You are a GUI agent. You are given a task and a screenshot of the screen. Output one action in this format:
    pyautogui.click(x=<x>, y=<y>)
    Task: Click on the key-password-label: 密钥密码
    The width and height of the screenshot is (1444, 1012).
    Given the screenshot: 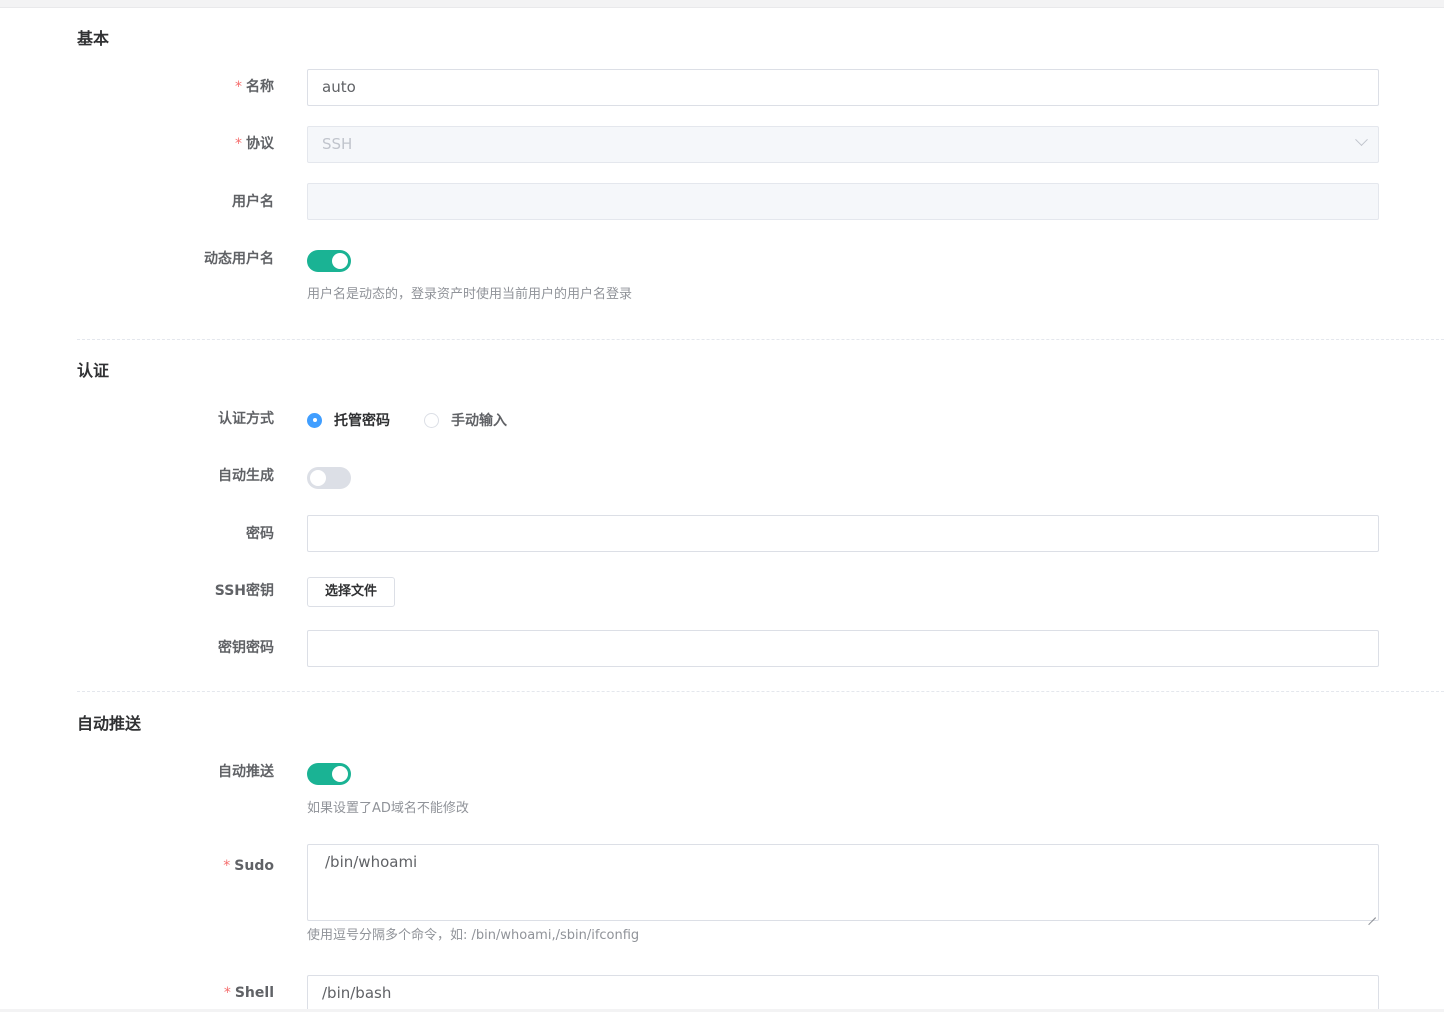 What is the action you would take?
    pyautogui.click(x=246, y=648)
    